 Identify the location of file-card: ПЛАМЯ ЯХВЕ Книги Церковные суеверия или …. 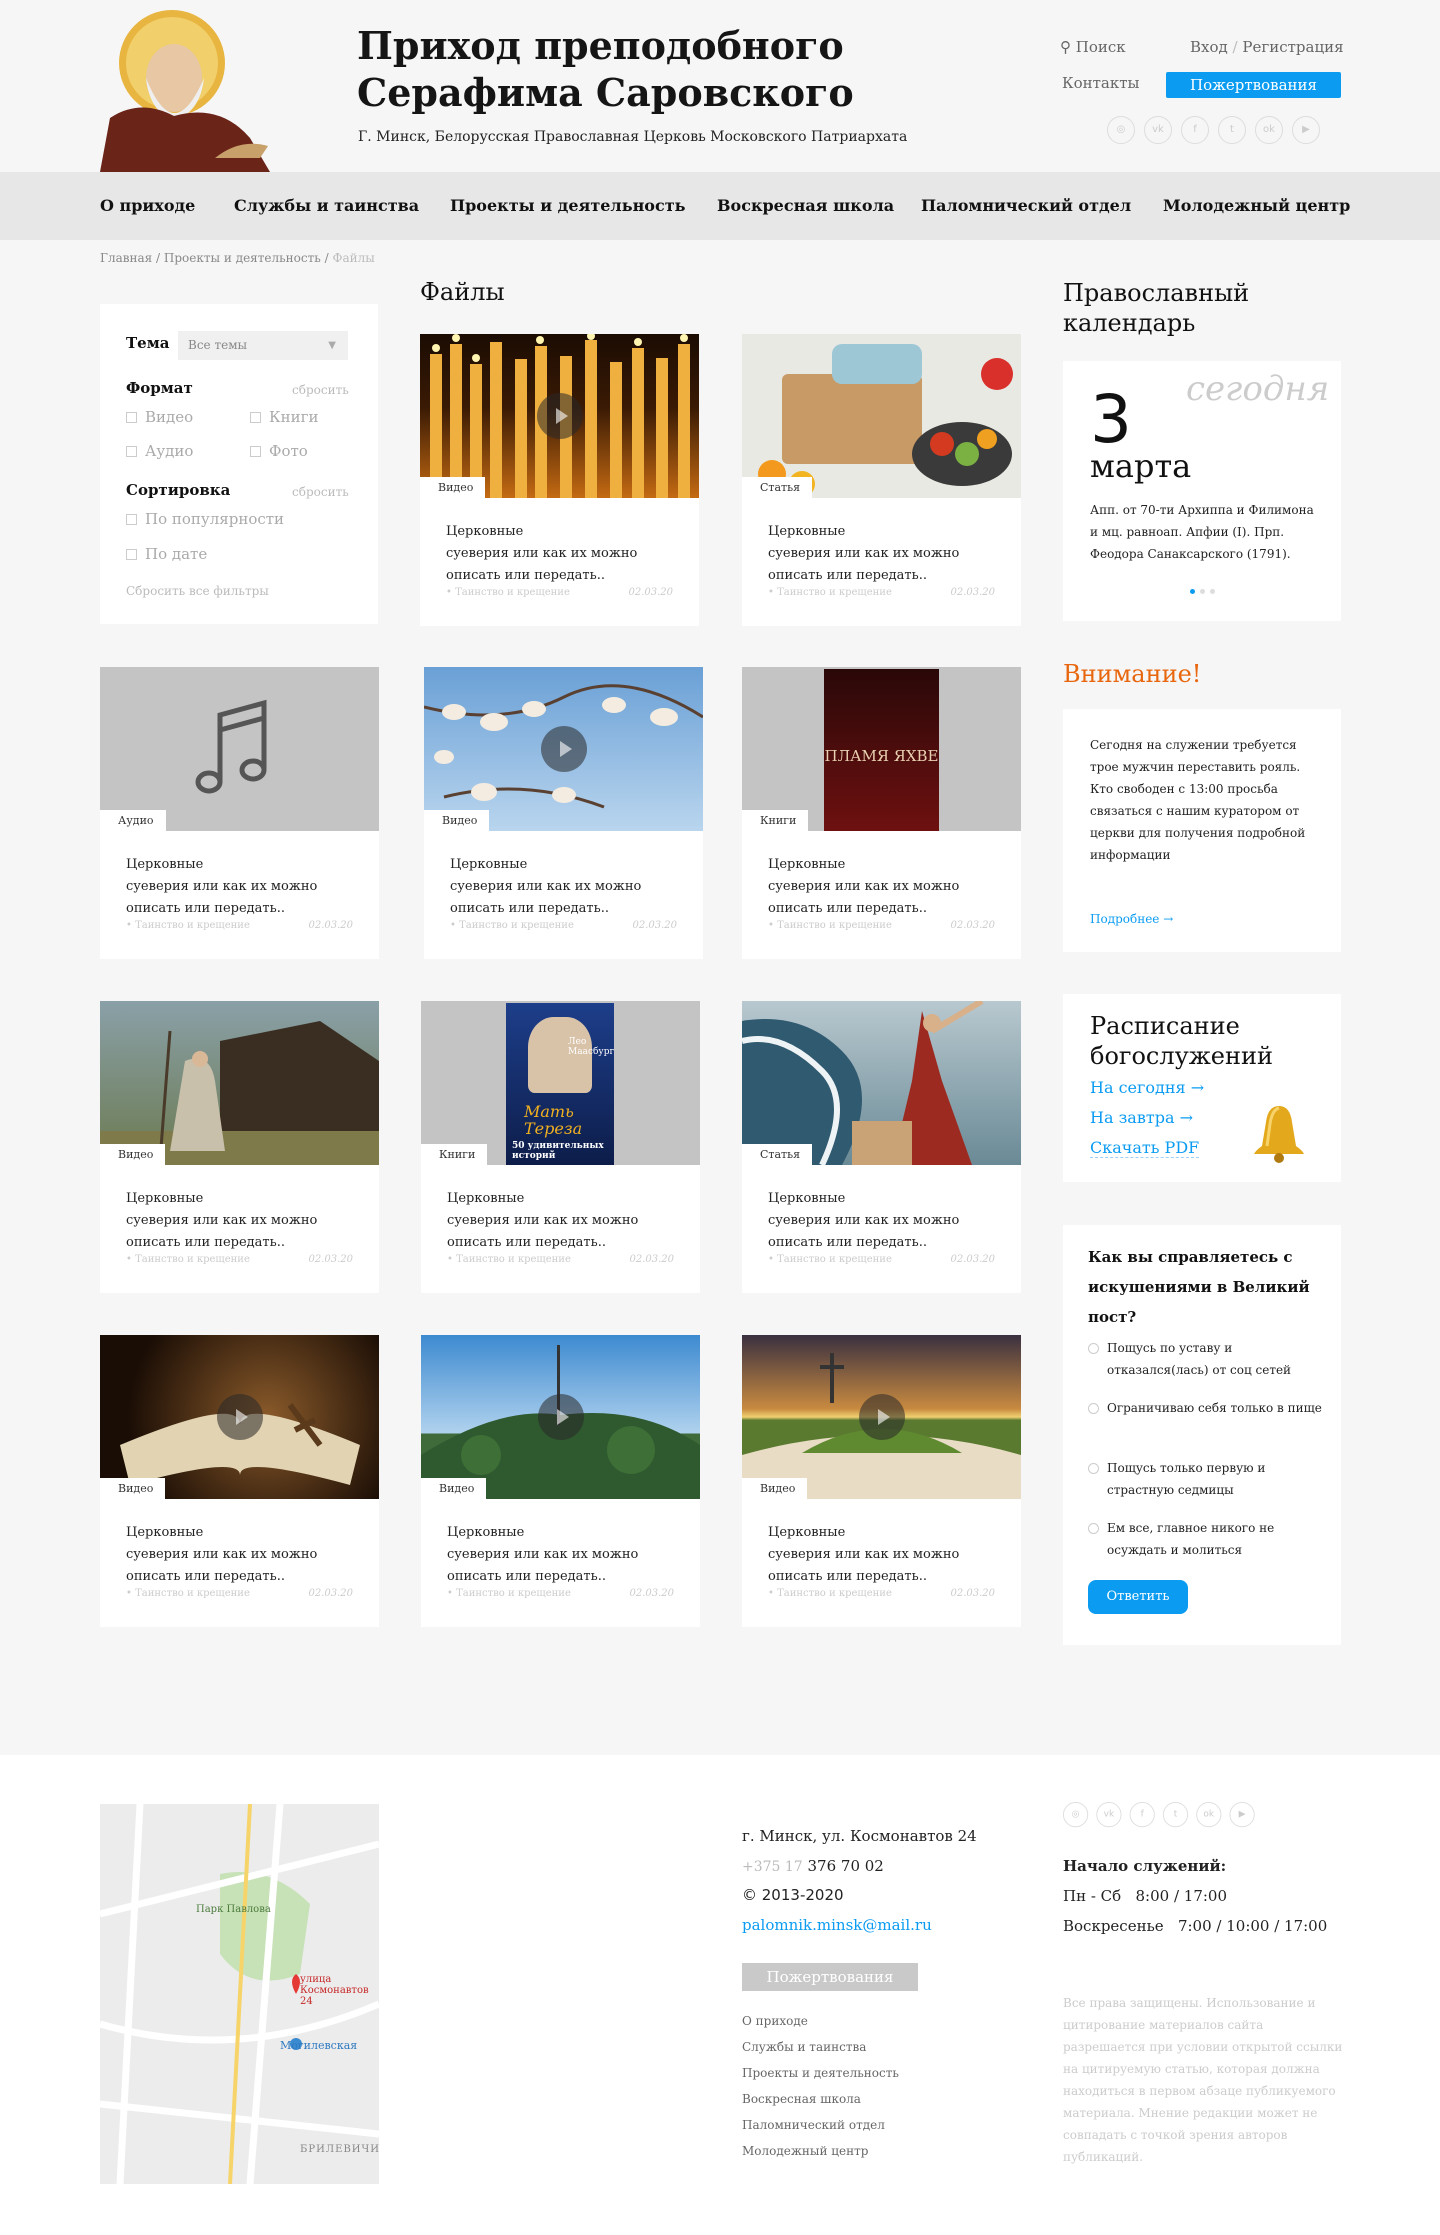
(881, 813).